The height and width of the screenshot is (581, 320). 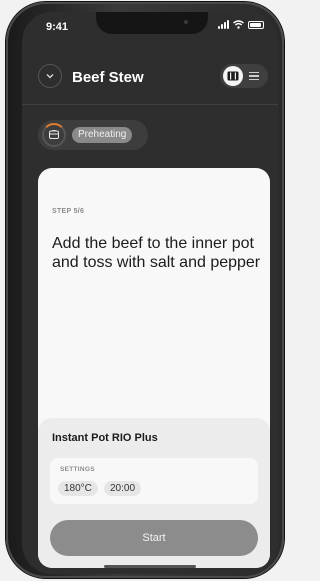 What do you see at coordinates (244, 76) in the screenshot?
I see `view-toggle` at bounding box center [244, 76].